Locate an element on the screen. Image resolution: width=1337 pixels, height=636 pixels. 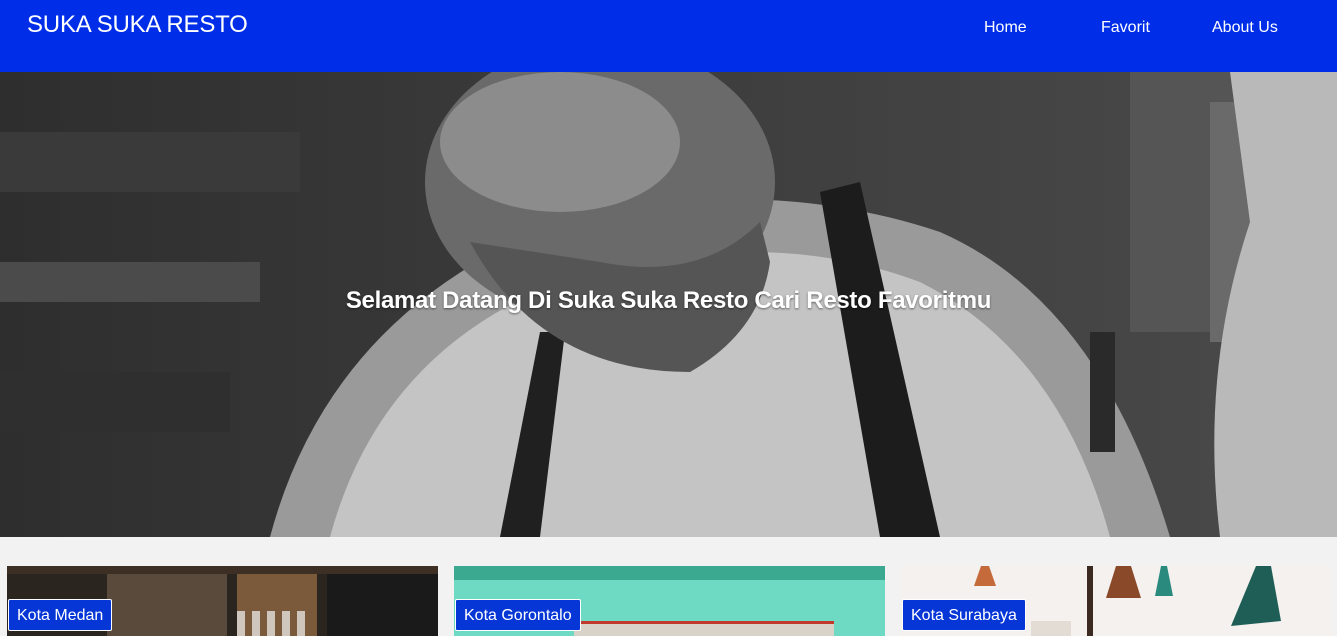
restaurant-card: Kota Medan is located at coordinates (222, 601).